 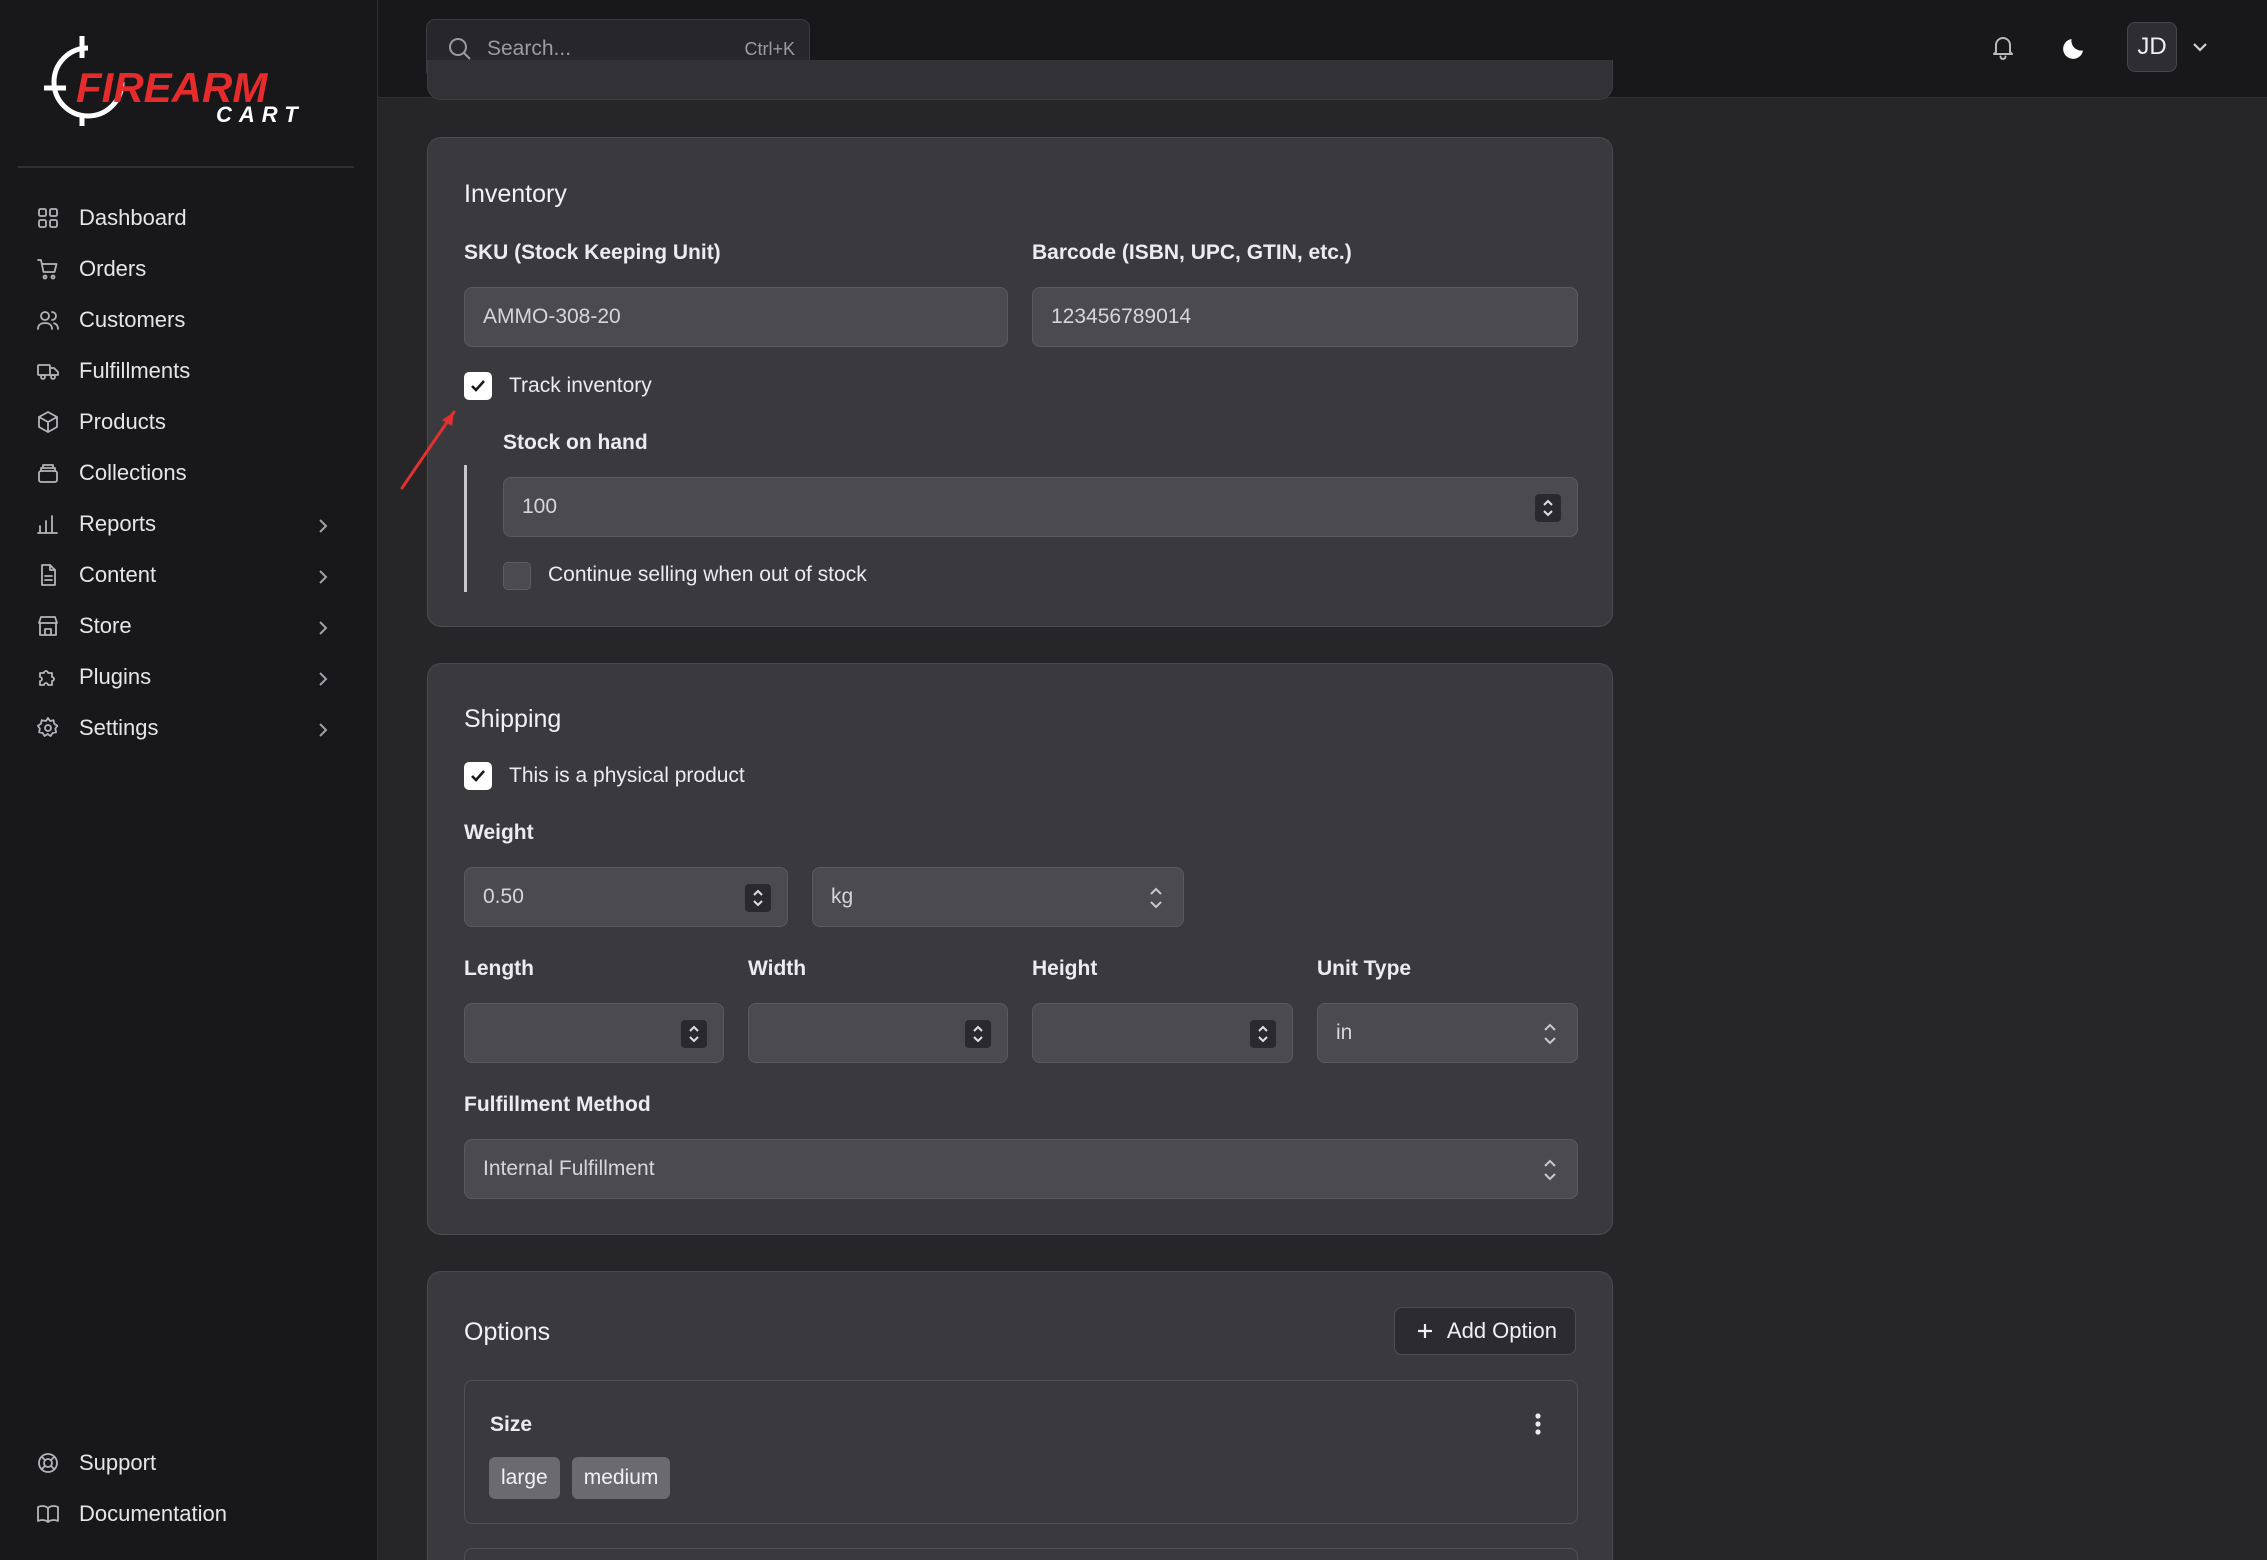 What do you see at coordinates (1538, 1424) in the screenshot?
I see `more-vertical-icon` at bounding box center [1538, 1424].